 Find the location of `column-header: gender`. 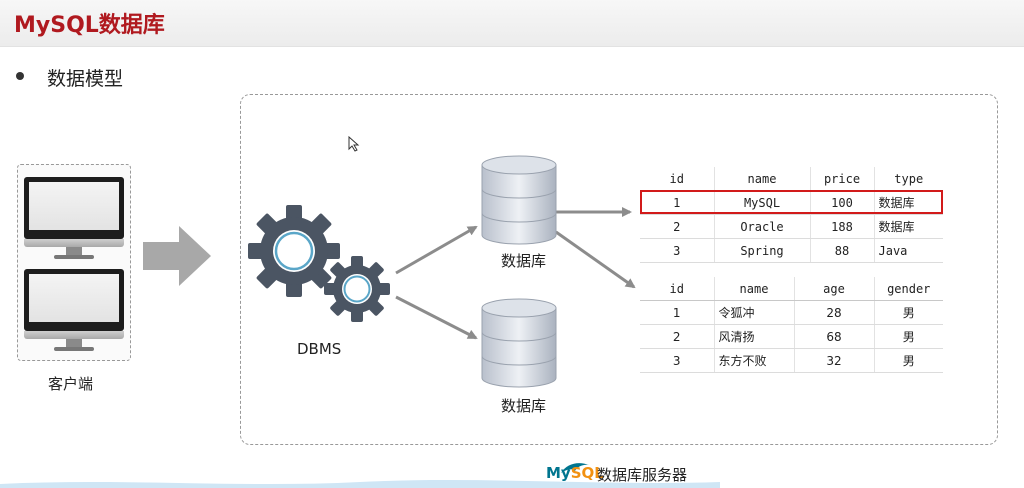

column-header: gender is located at coordinates (908, 289).